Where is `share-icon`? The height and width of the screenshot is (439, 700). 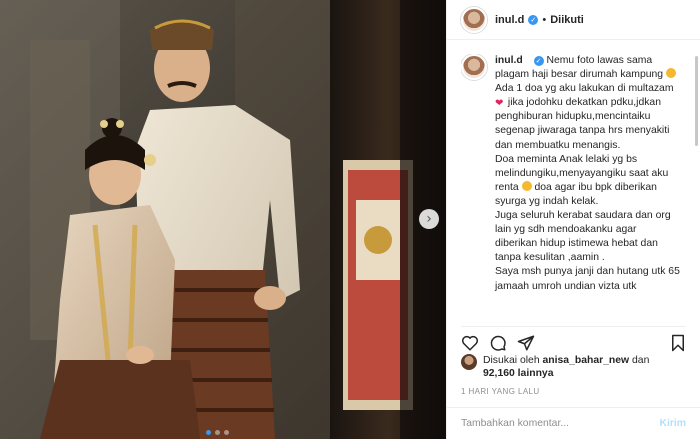
share-icon is located at coordinates (526, 343).